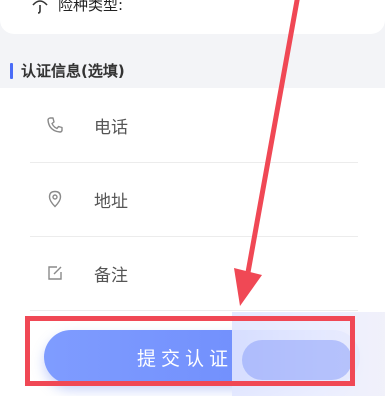 The height and width of the screenshot is (396, 385). What do you see at coordinates (73, 71) in the screenshot?
I see `section-title-label: 认证信息(选填)` at bounding box center [73, 71].